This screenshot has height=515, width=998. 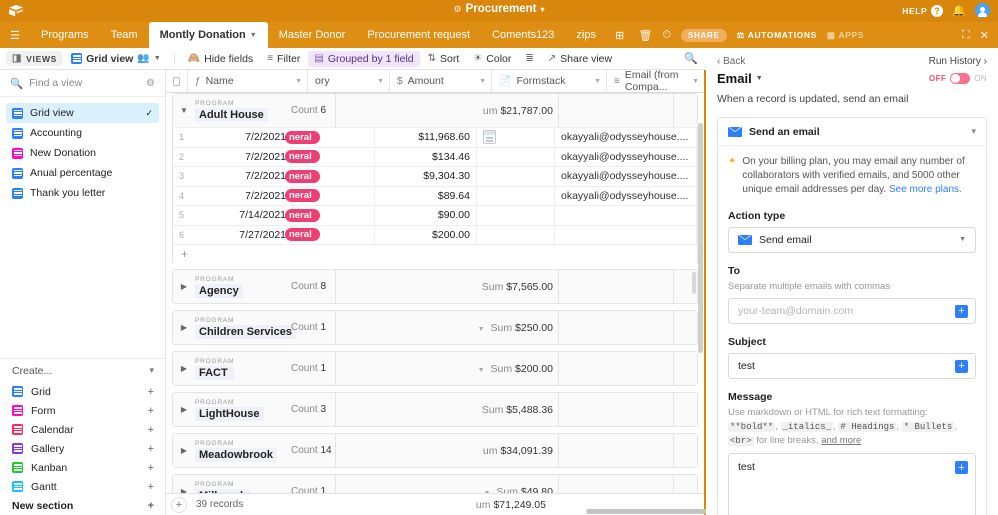 I want to click on cell-name: 7/27/2021, so click(x=244, y=234).